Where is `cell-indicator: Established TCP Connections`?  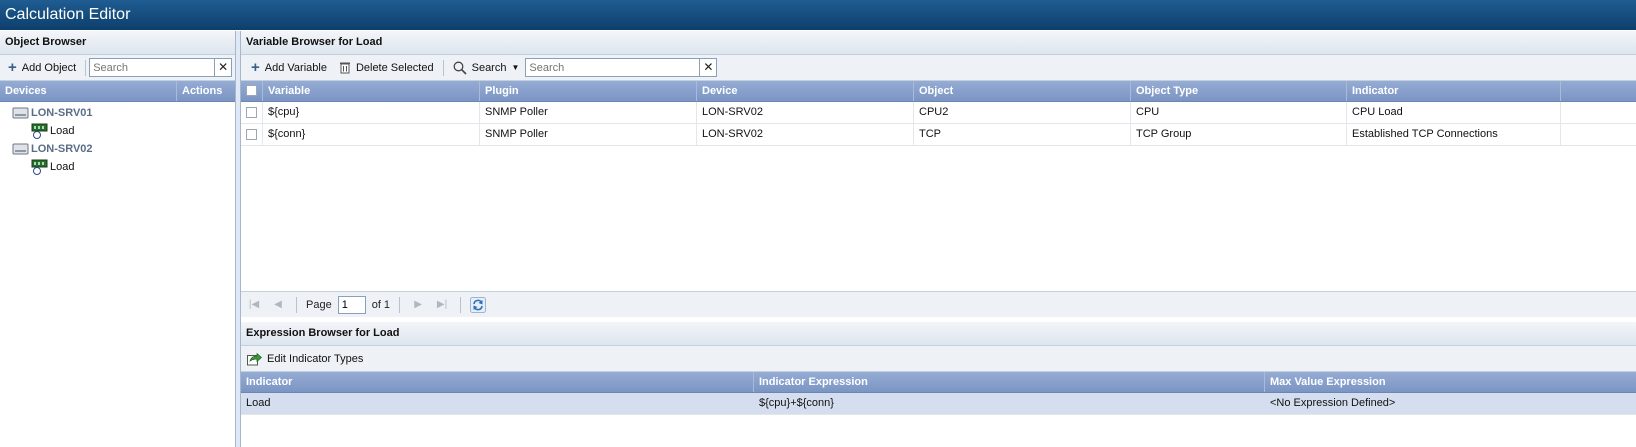
cell-indicator: Established TCP Connections is located at coordinates (1454, 134).